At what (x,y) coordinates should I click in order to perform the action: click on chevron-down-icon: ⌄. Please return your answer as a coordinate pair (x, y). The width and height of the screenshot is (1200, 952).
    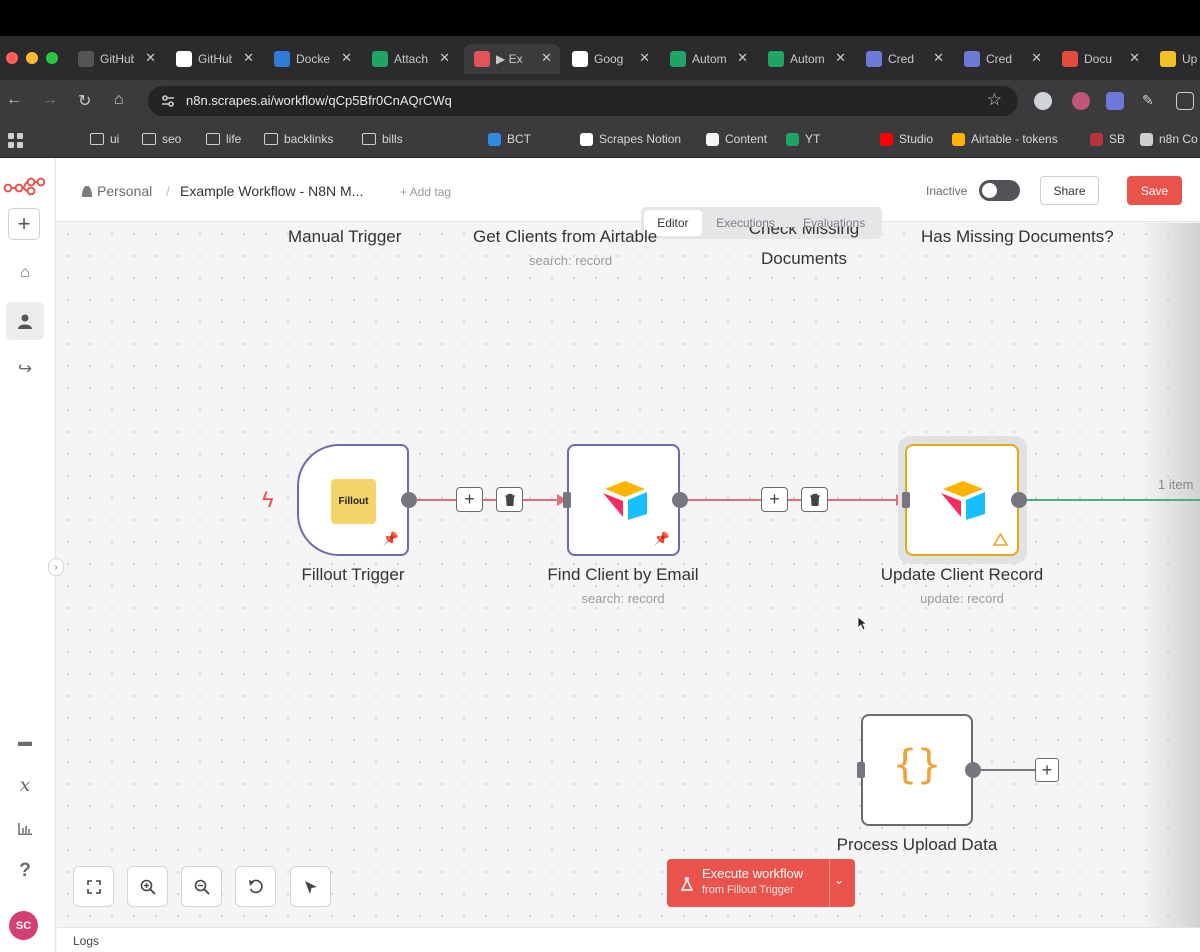
    Looking at the image, I should click on (839, 880).